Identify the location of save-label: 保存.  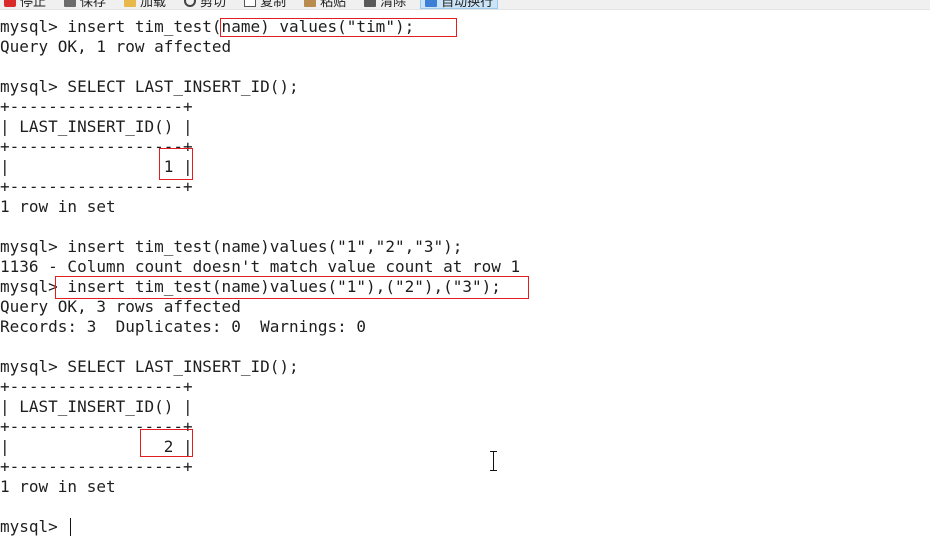
(93, 4).